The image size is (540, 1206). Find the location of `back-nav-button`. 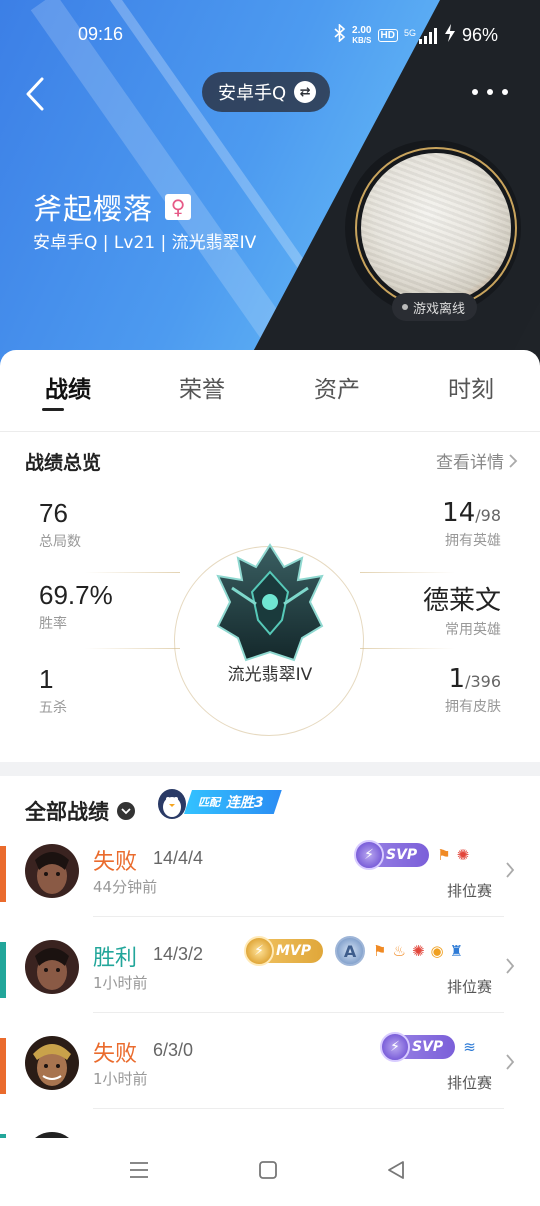

back-nav-button is located at coordinates (396, 1172).